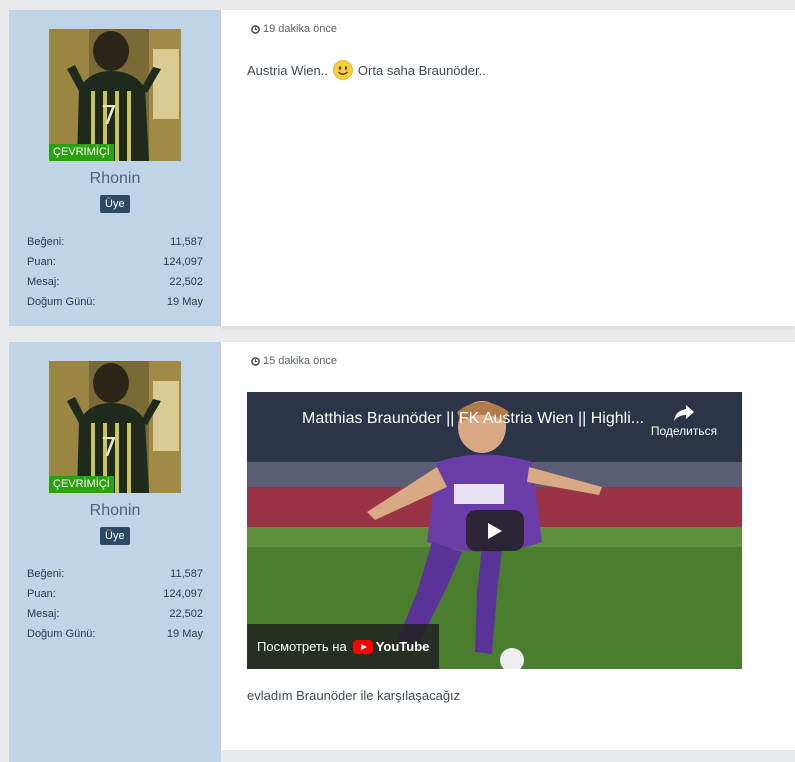 This screenshot has height=762, width=795. Describe the element at coordinates (300, 29) in the screenshot. I see `timestamp-text: 19 dakika önce` at that location.